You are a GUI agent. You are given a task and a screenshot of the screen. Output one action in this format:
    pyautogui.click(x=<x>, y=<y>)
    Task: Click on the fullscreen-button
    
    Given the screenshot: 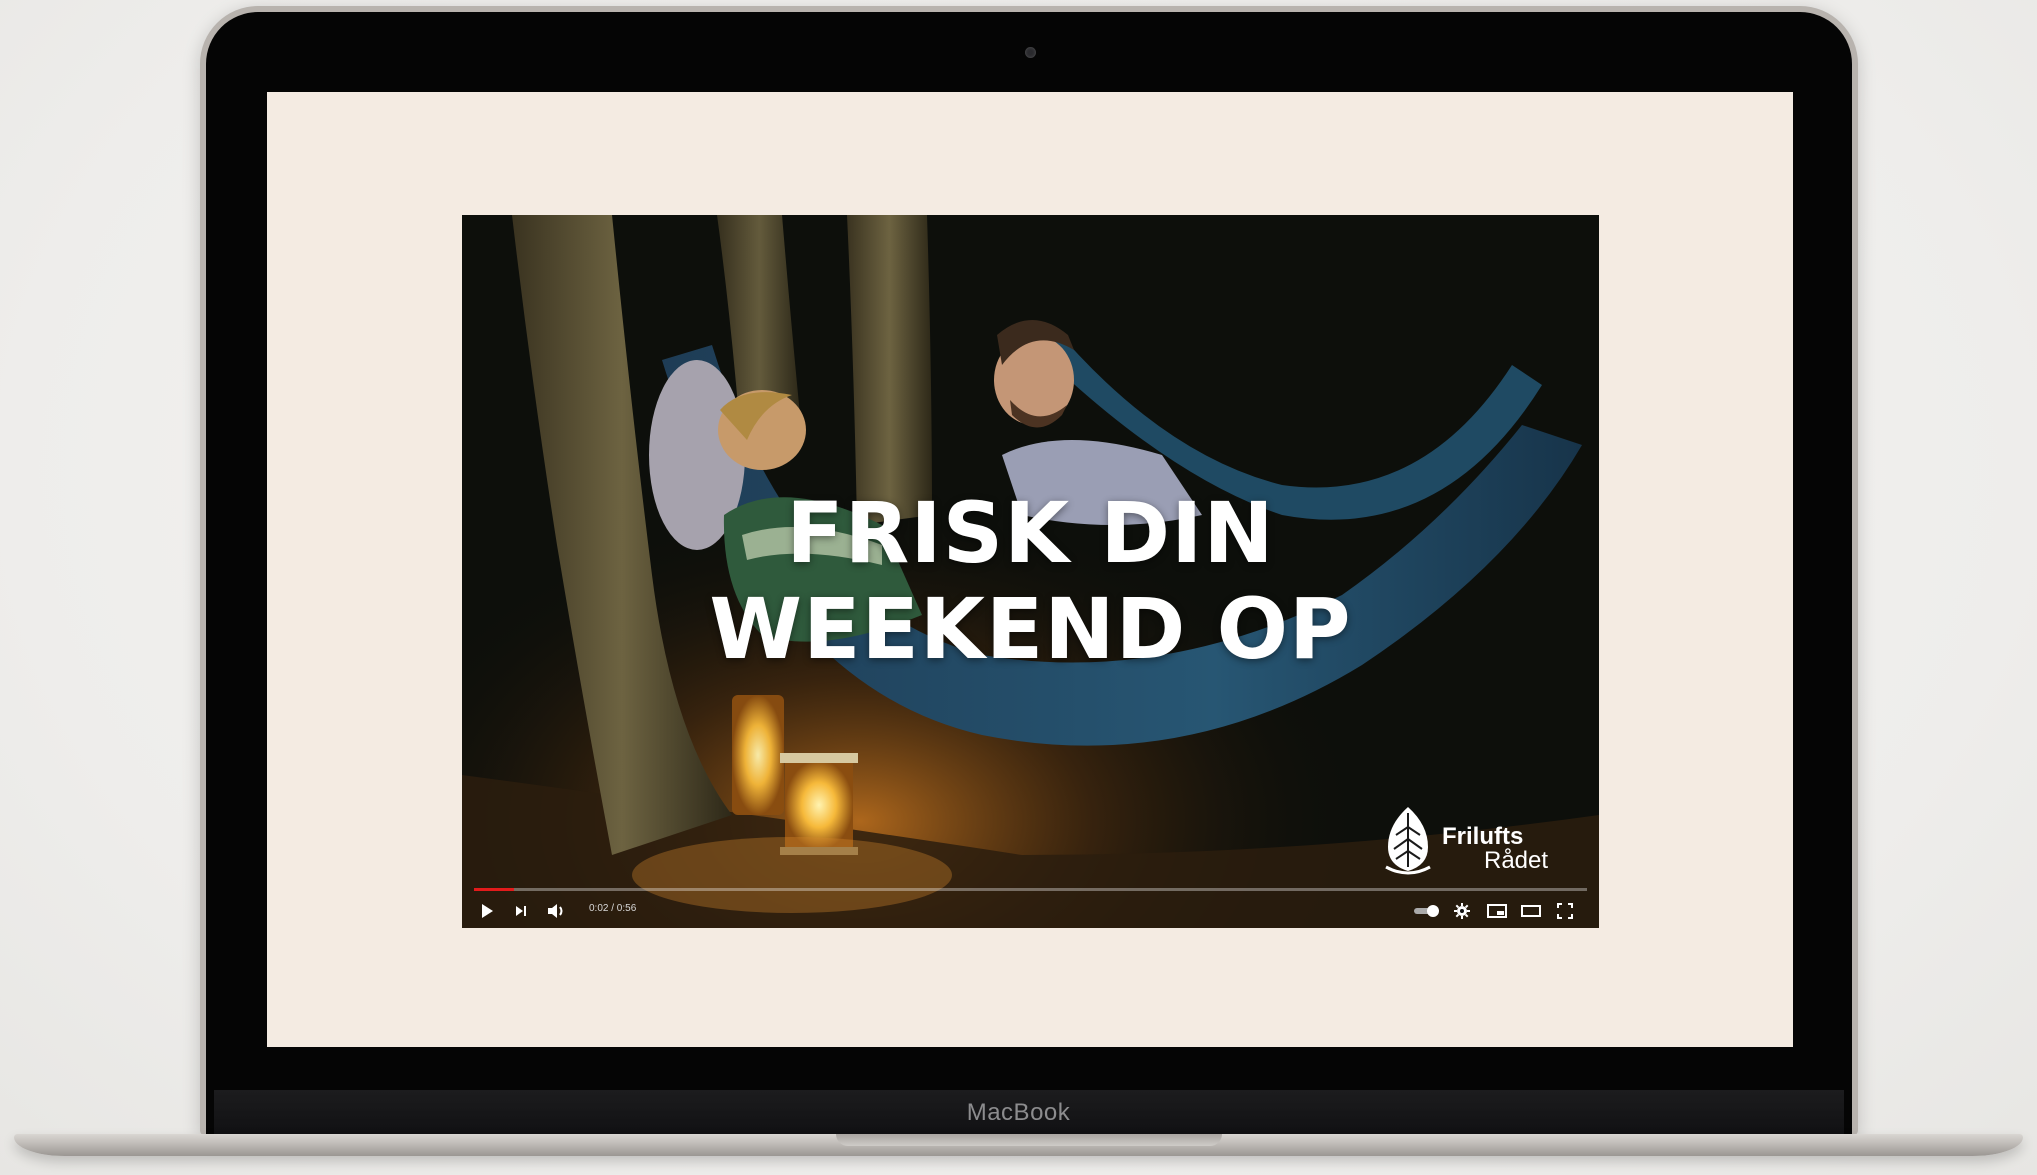 What is the action you would take?
    pyautogui.click(x=1565, y=911)
    